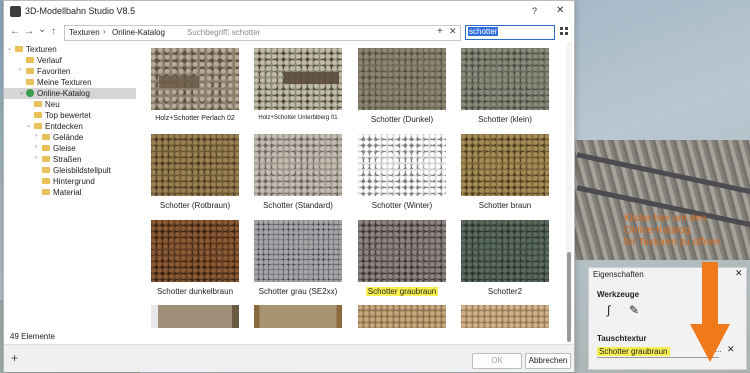 The width and height of the screenshot is (750, 373). I want to click on element-count: 49 Elemente, so click(32, 336).